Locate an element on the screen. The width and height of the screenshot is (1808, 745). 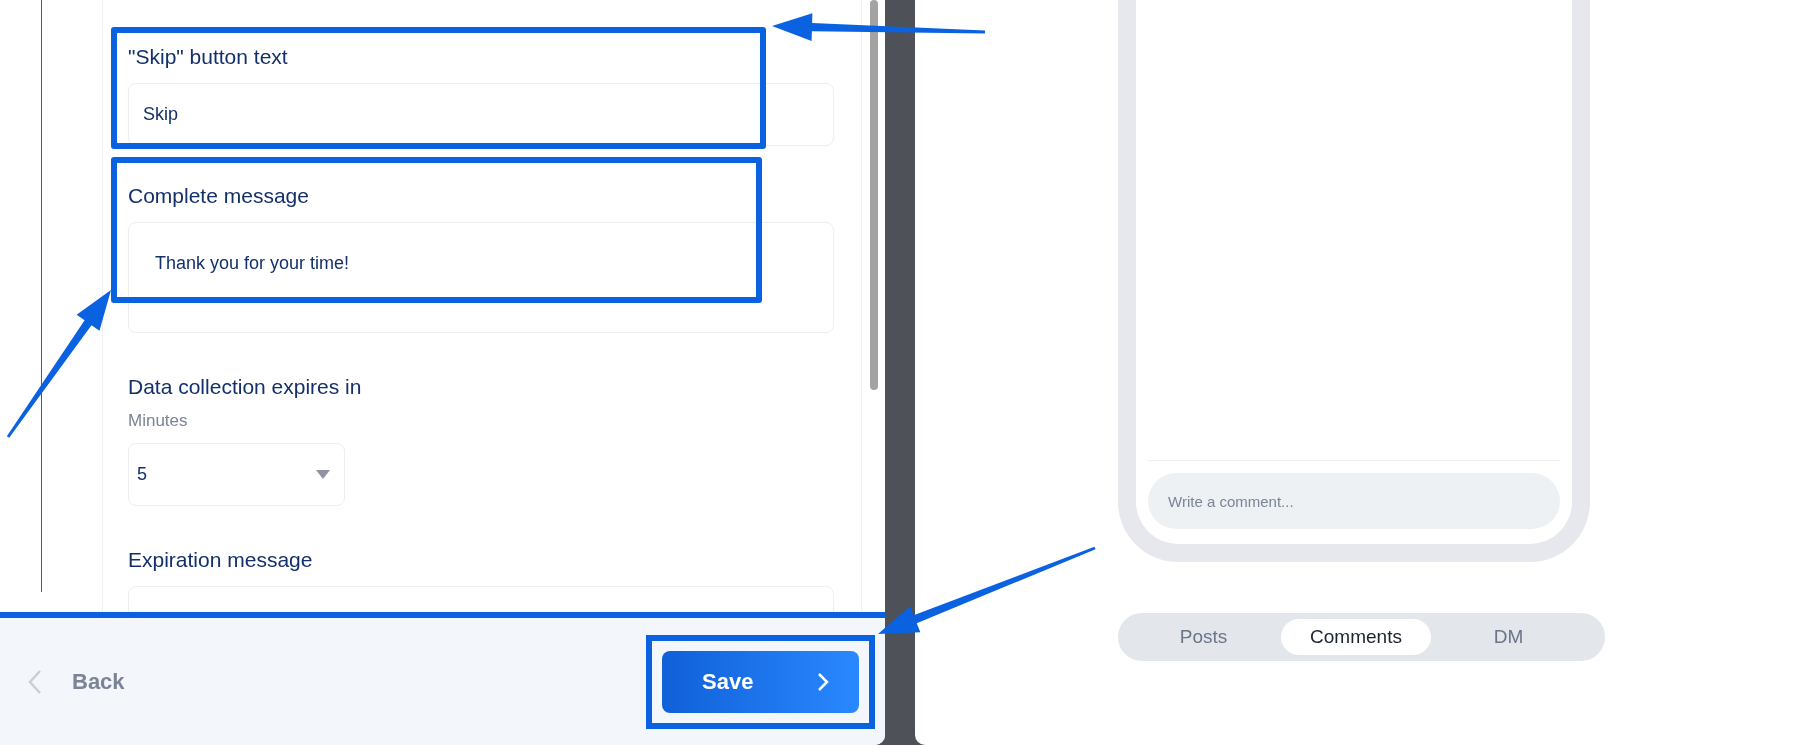
field-sublabel: Minutes is located at coordinates (158, 421).